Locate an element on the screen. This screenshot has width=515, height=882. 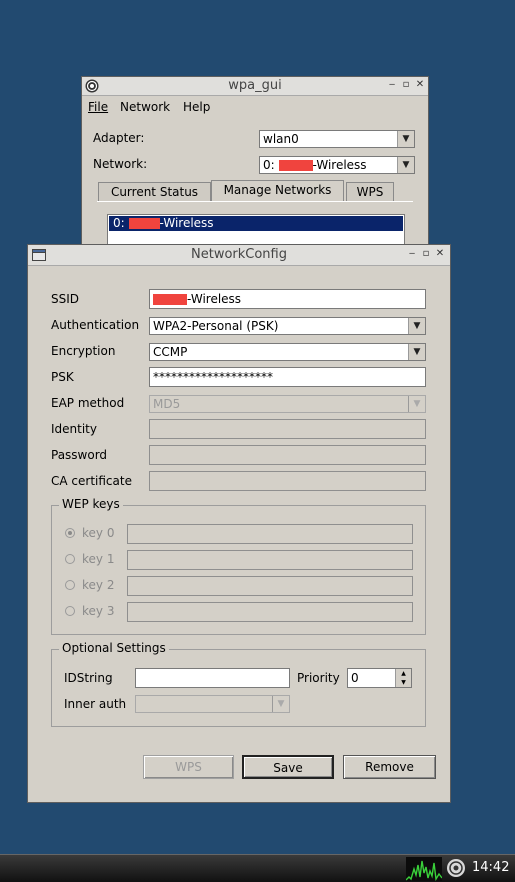
key-1-radio is located at coordinates (70, 559).